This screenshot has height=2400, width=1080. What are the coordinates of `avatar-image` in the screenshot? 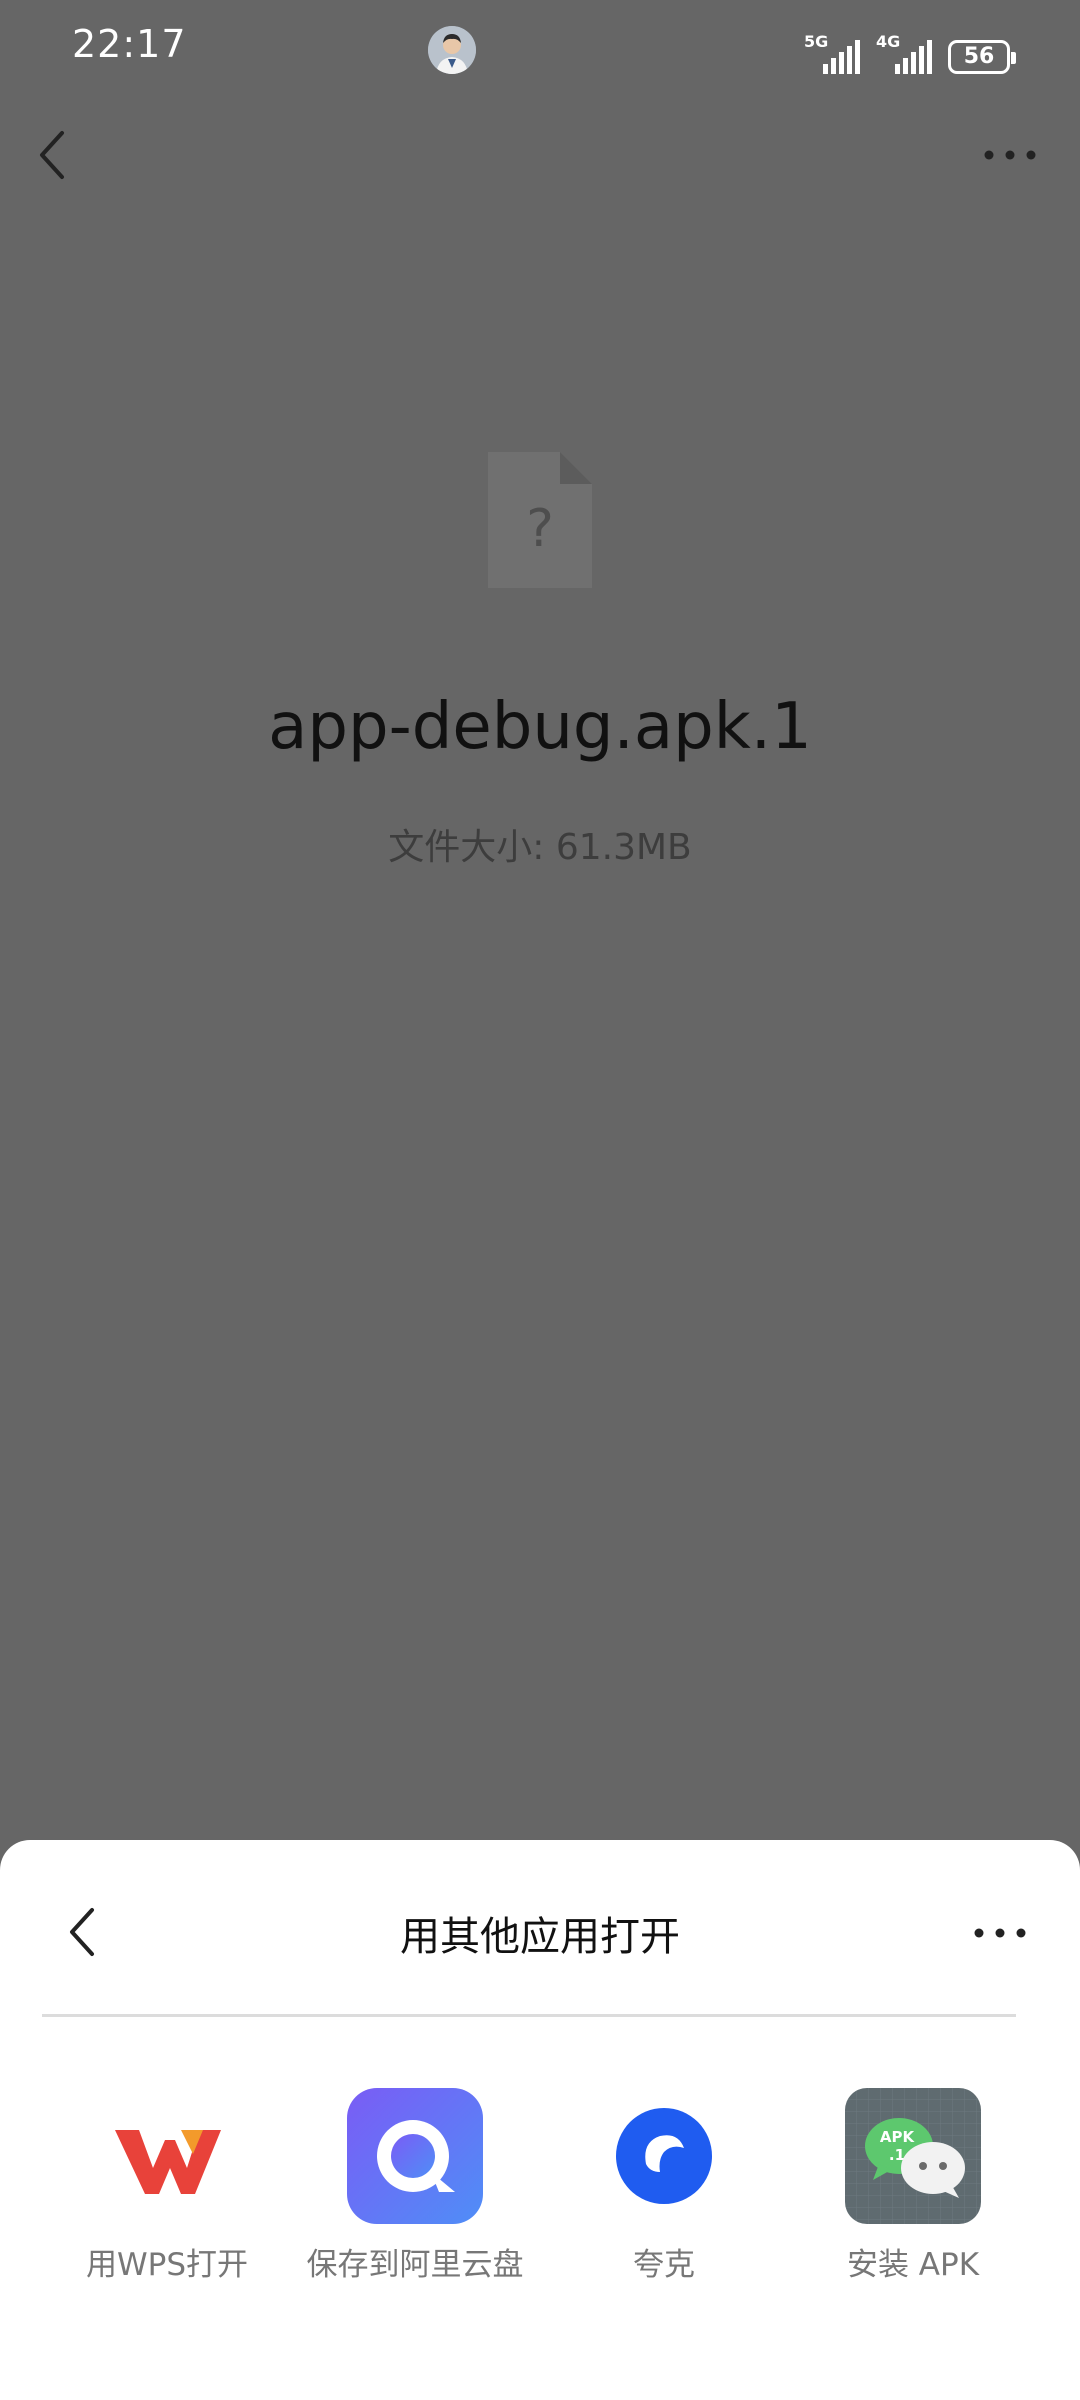 It's located at (452, 50).